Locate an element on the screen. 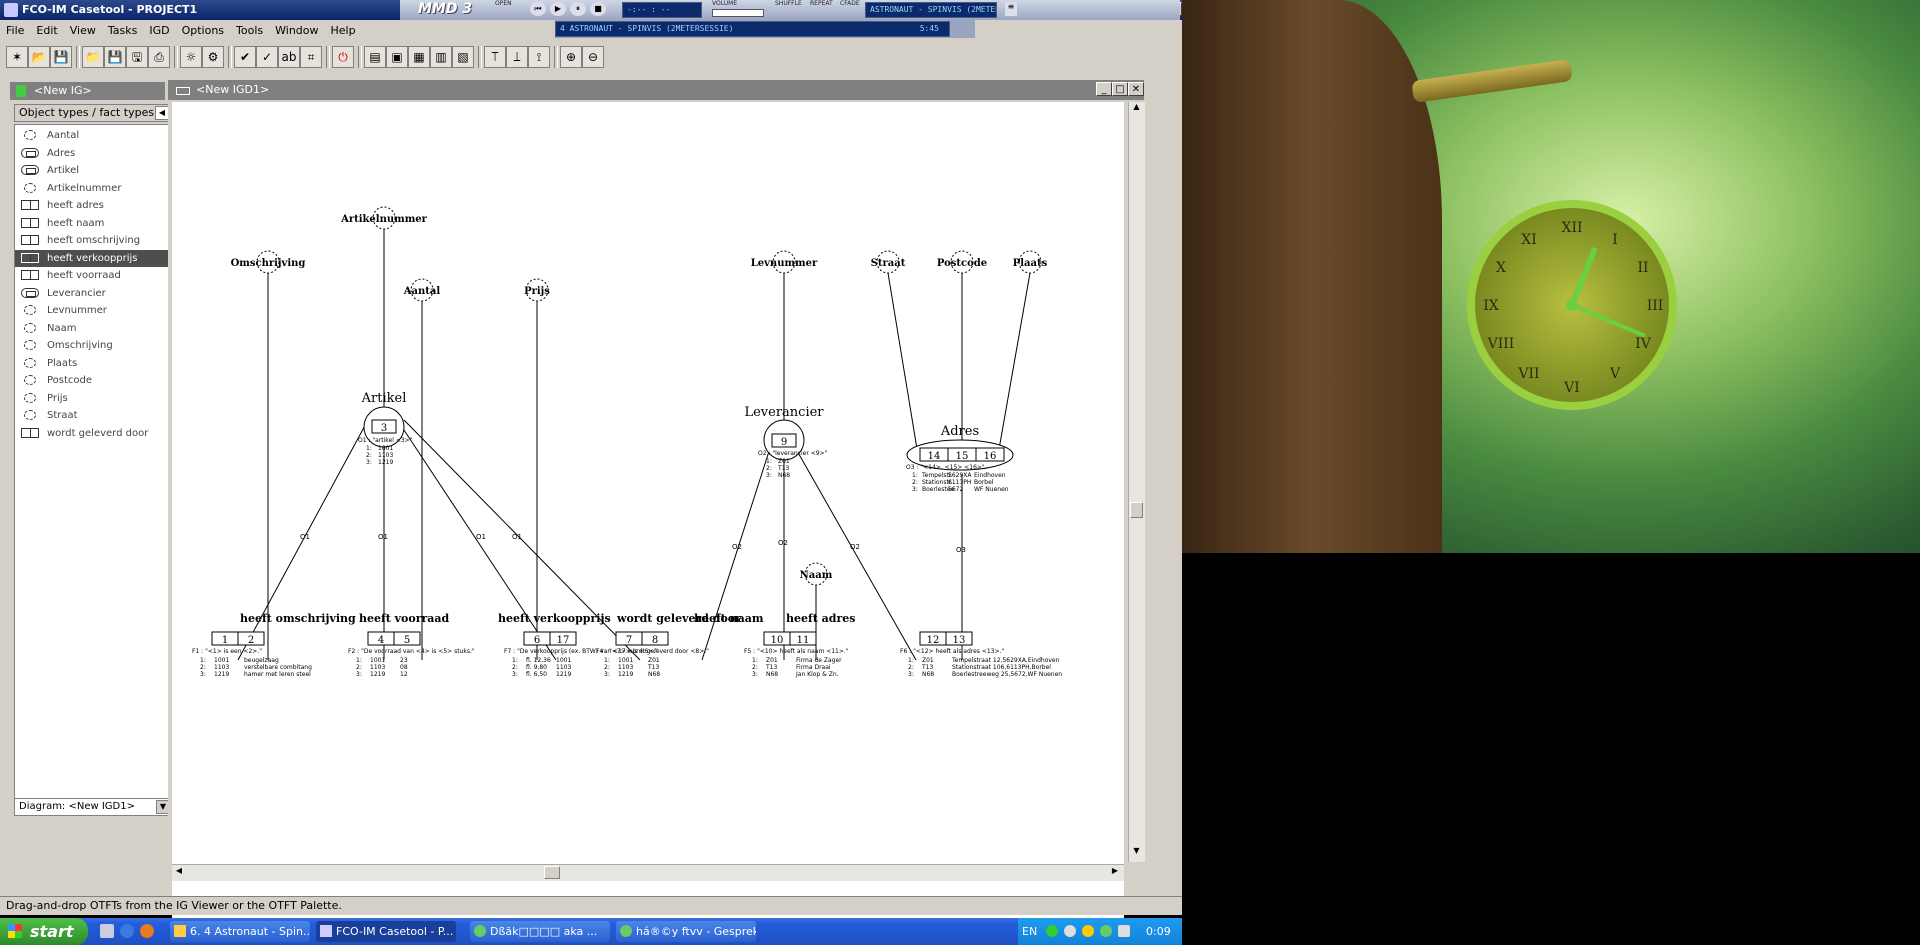 The height and width of the screenshot is (945, 1920). scroll-right-icon: ▶ is located at coordinates (1115, 872).